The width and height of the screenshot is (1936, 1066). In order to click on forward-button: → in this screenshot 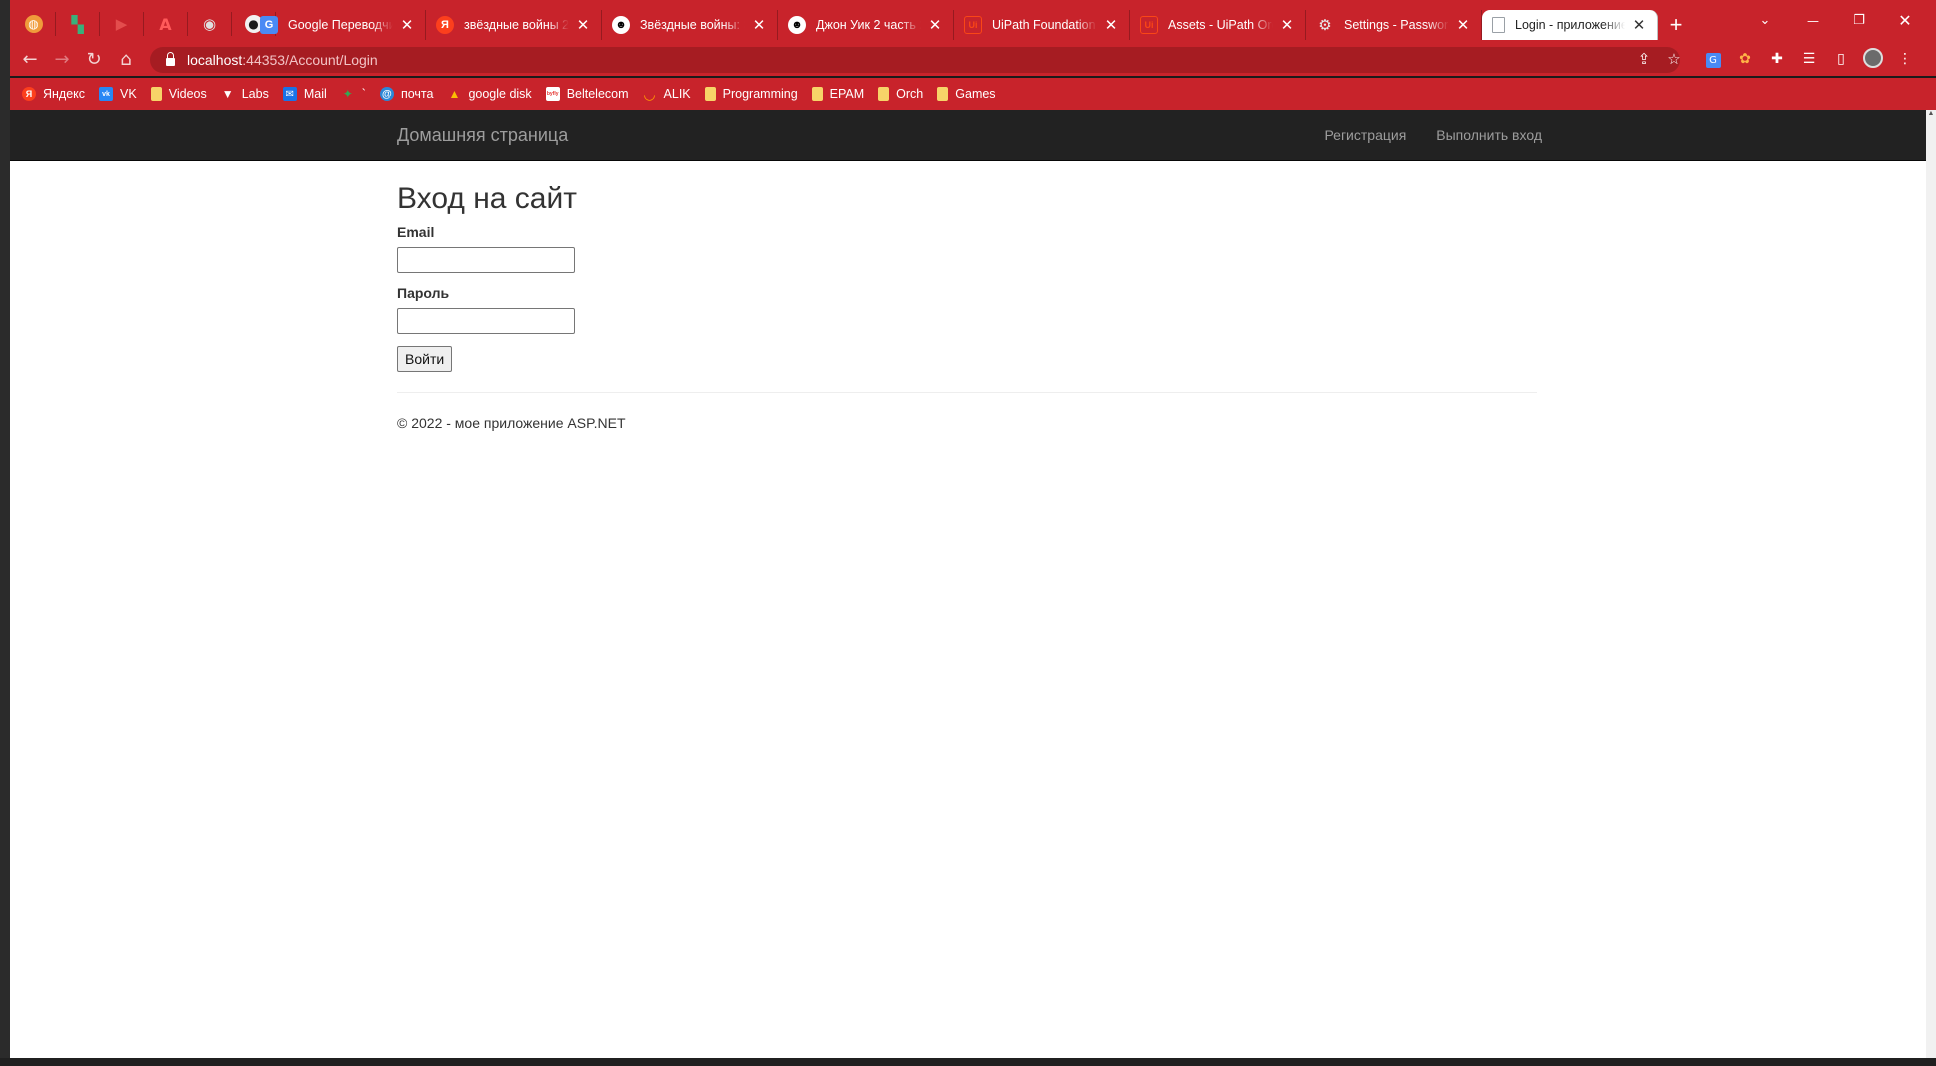, I will do `click(62, 60)`.